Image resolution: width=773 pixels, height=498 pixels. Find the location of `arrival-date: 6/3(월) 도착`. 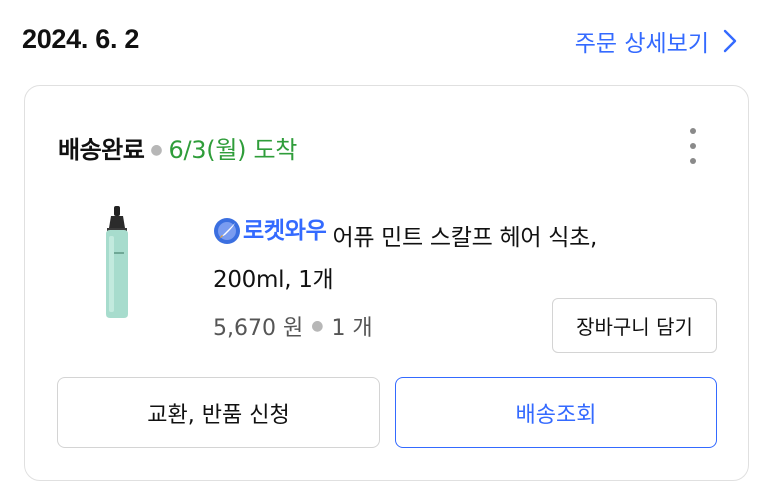

arrival-date: 6/3(월) 도착 is located at coordinates (233, 150).